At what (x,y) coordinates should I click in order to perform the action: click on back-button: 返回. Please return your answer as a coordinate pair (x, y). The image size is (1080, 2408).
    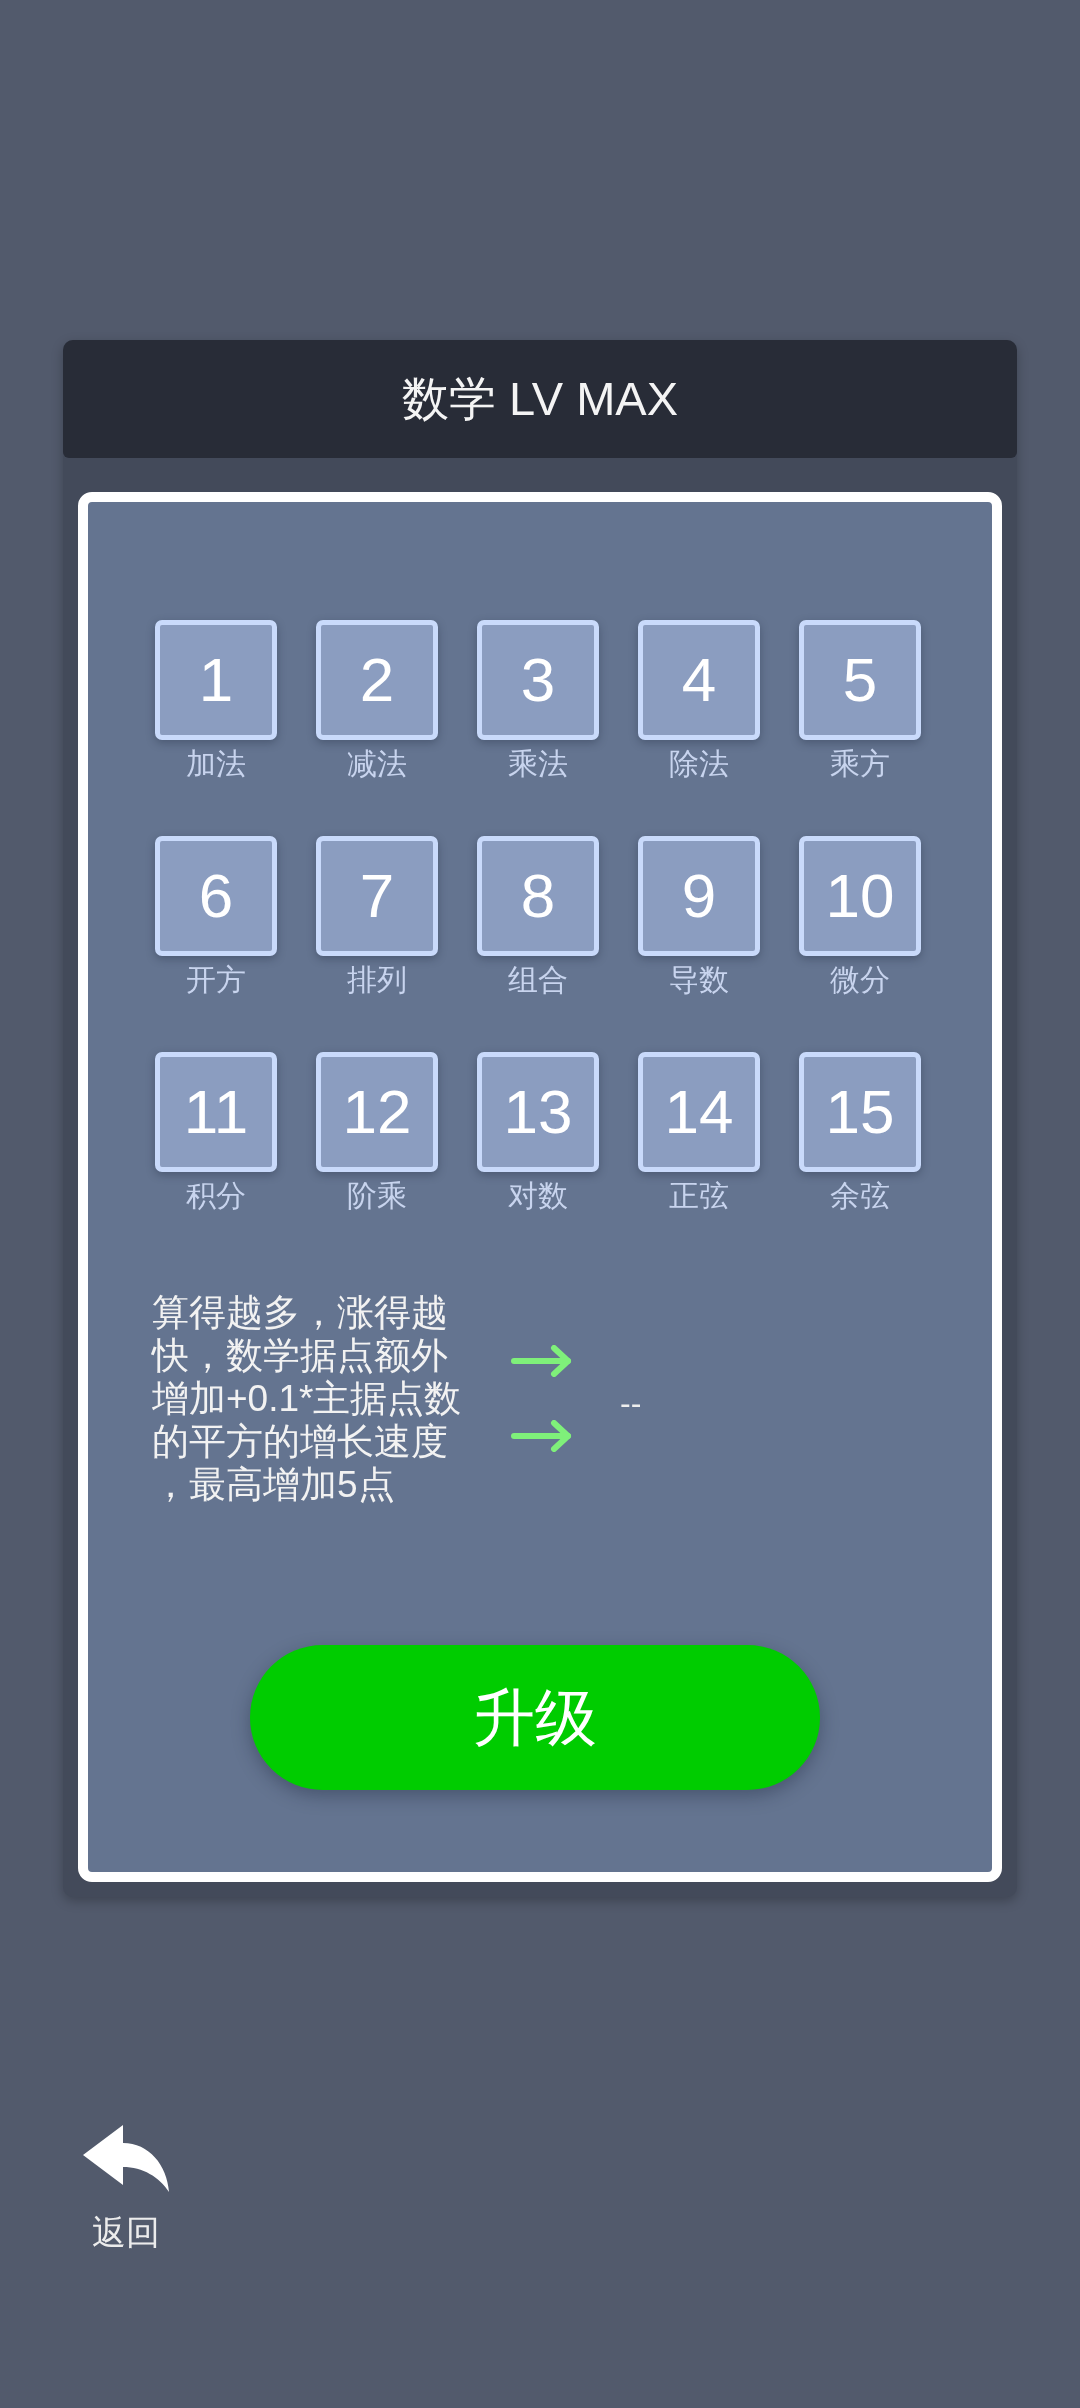
    Looking at the image, I should click on (126, 2188).